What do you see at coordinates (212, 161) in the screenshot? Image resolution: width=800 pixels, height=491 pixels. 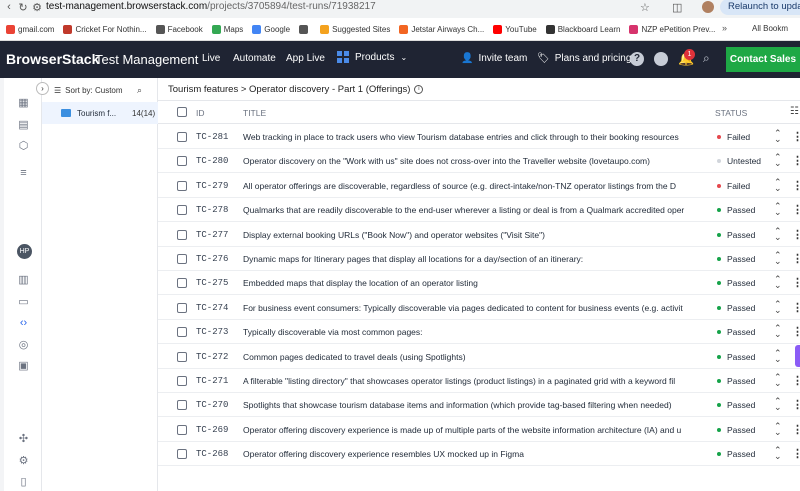 I see `test-case-id: TC-280` at bounding box center [212, 161].